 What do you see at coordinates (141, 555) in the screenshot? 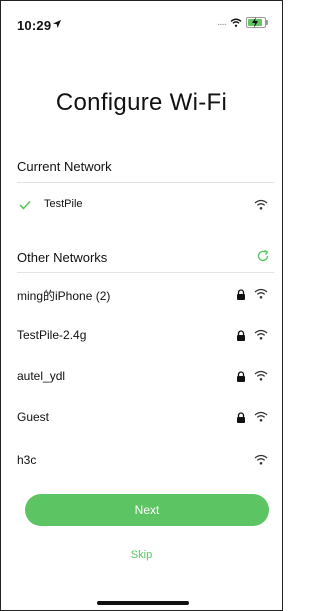
I see `skip-link: Skip` at bounding box center [141, 555].